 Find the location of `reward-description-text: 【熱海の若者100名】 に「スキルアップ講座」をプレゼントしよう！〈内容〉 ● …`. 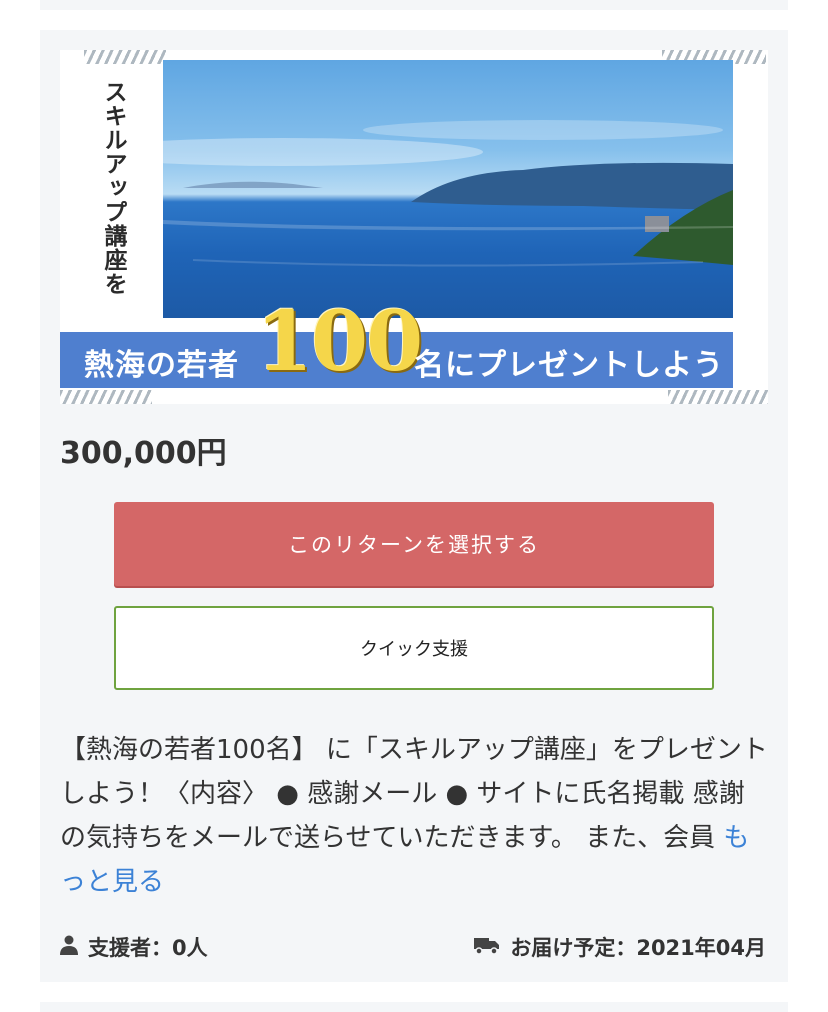

reward-description-text: 【熱海の若者100名】 に「スキルアップ講座」をプレゼントしよう！〈内容〉 ● … is located at coordinates (414, 794).